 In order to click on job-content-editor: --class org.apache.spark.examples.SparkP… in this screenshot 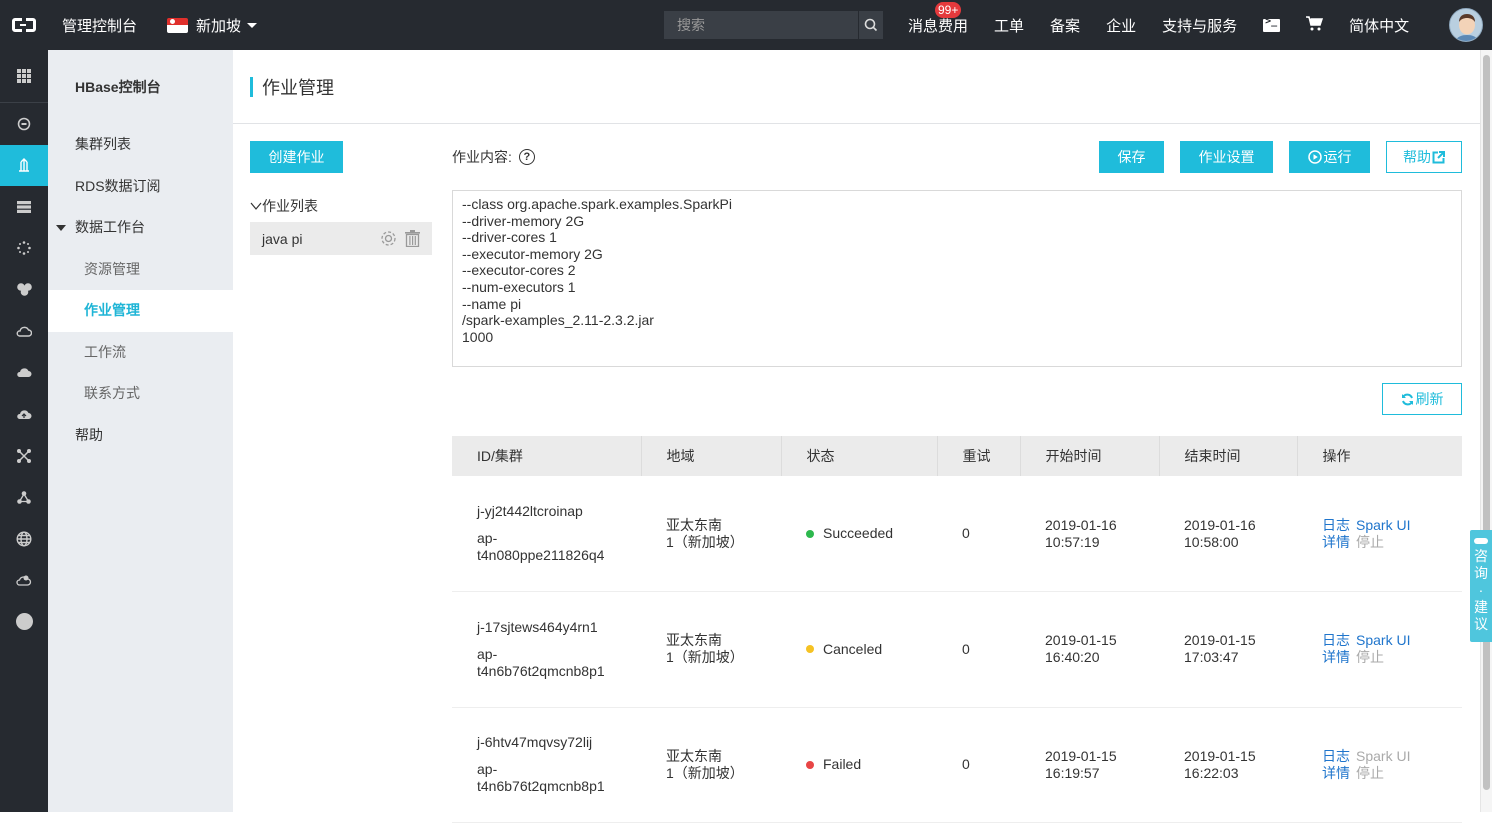, I will do `click(957, 278)`.